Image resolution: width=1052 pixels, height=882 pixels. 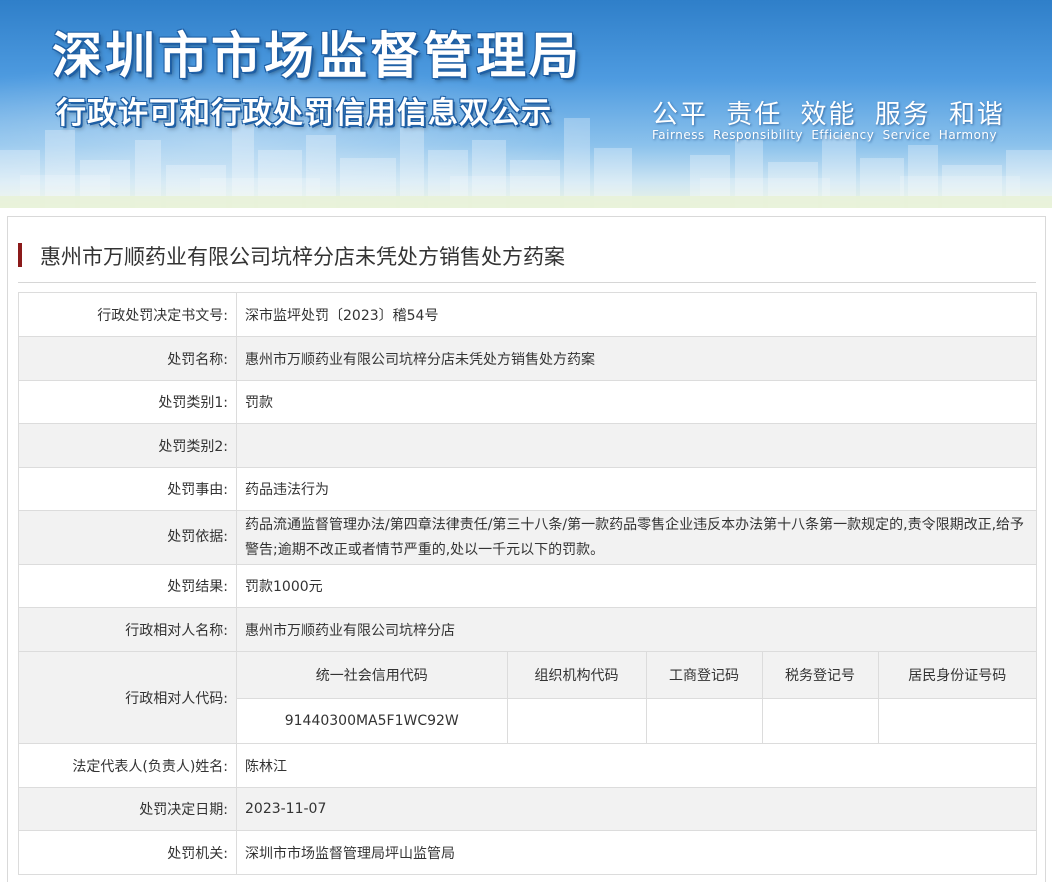 What do you see at coordinates (127, 537) in the screenshot?
I see `row-label: 处罚依据:` at bounding box center [127, 537].